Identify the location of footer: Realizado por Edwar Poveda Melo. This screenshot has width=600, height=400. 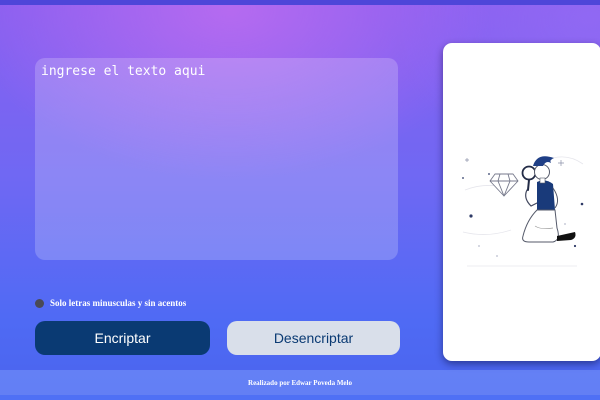
(300, 382).